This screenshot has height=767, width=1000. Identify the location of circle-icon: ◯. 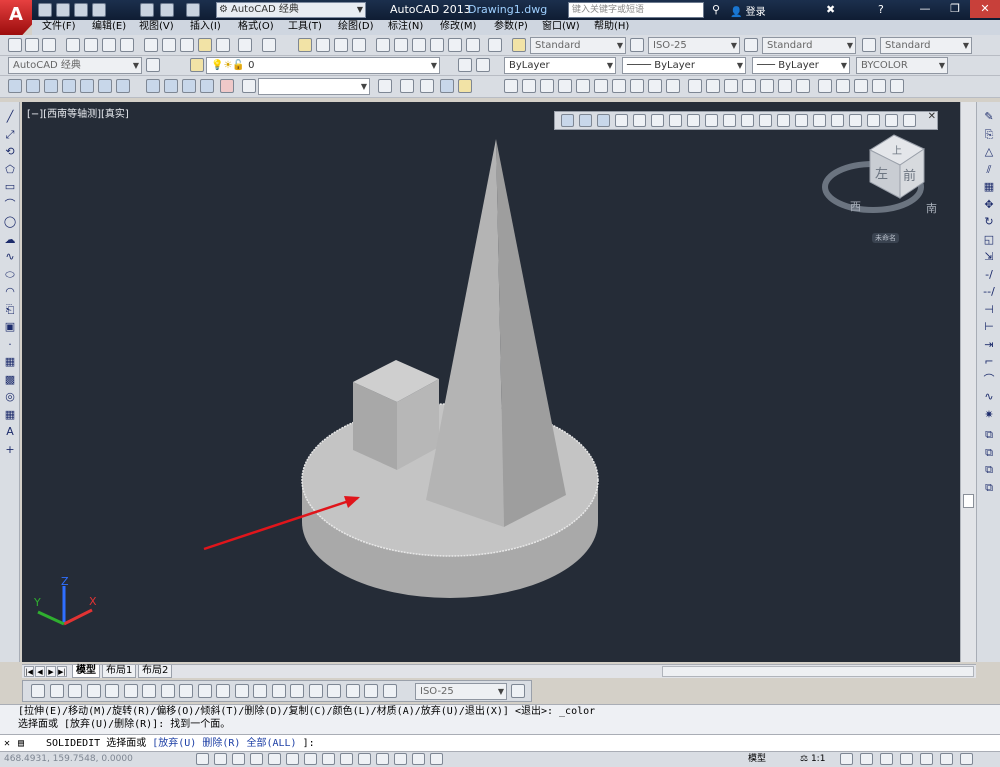
(10, 222).